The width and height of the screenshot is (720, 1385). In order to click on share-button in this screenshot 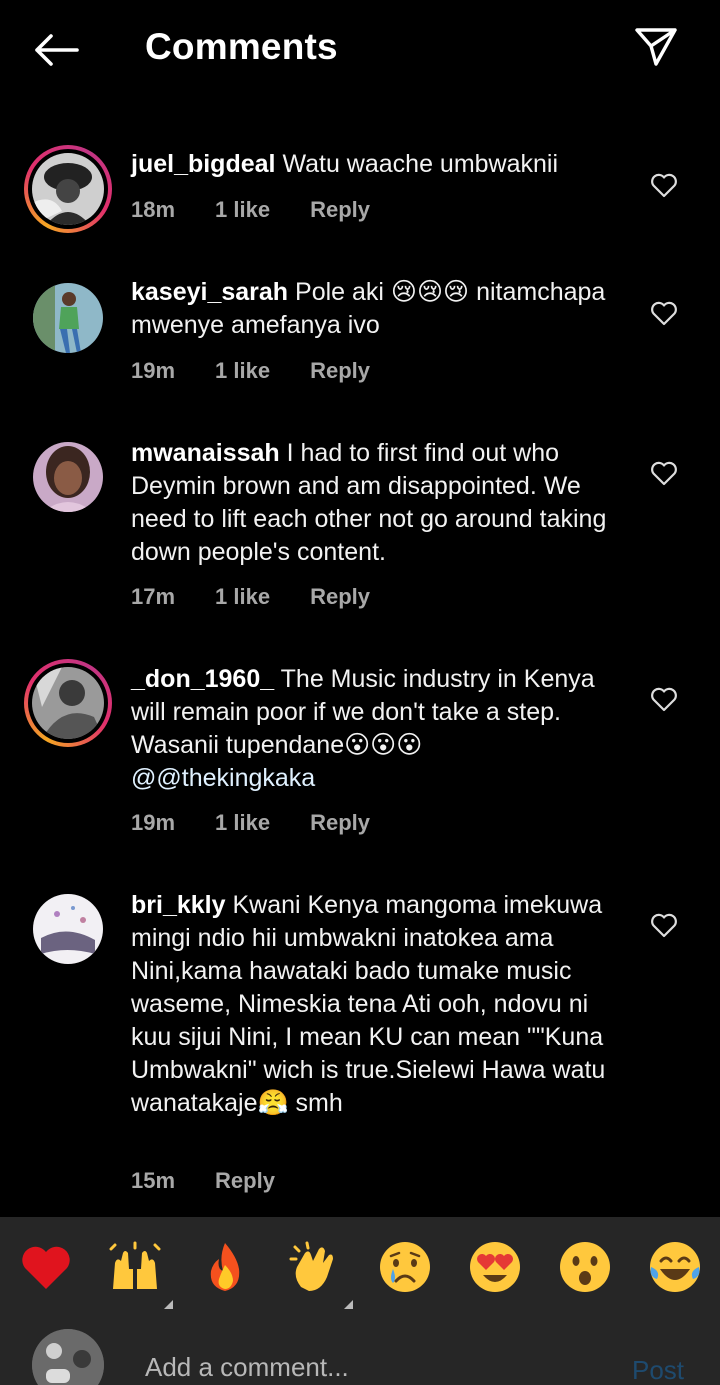, I will do `click(656, 47)`.